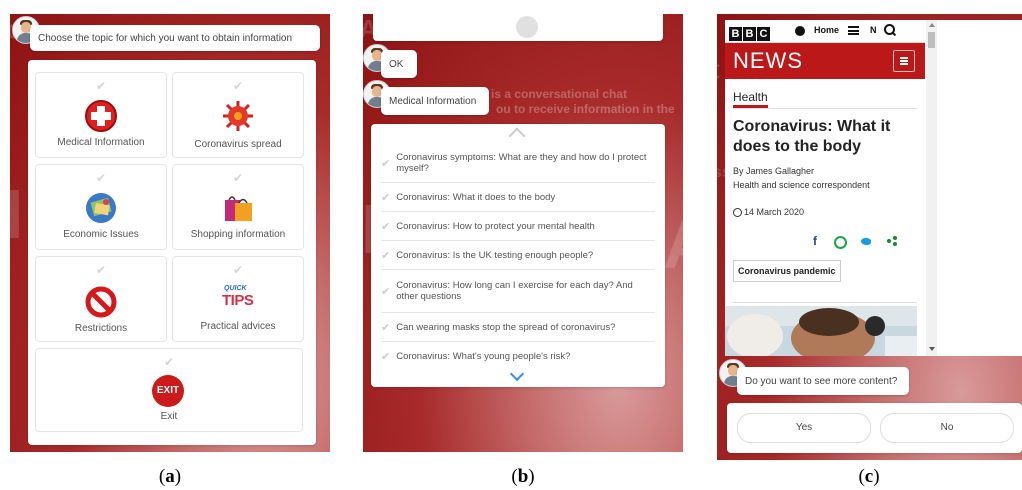 The image size is (1022, 490). Describe the element at coordinates (238, 234) in the screenshot. I see `topic-label: Shopping information` at that location.